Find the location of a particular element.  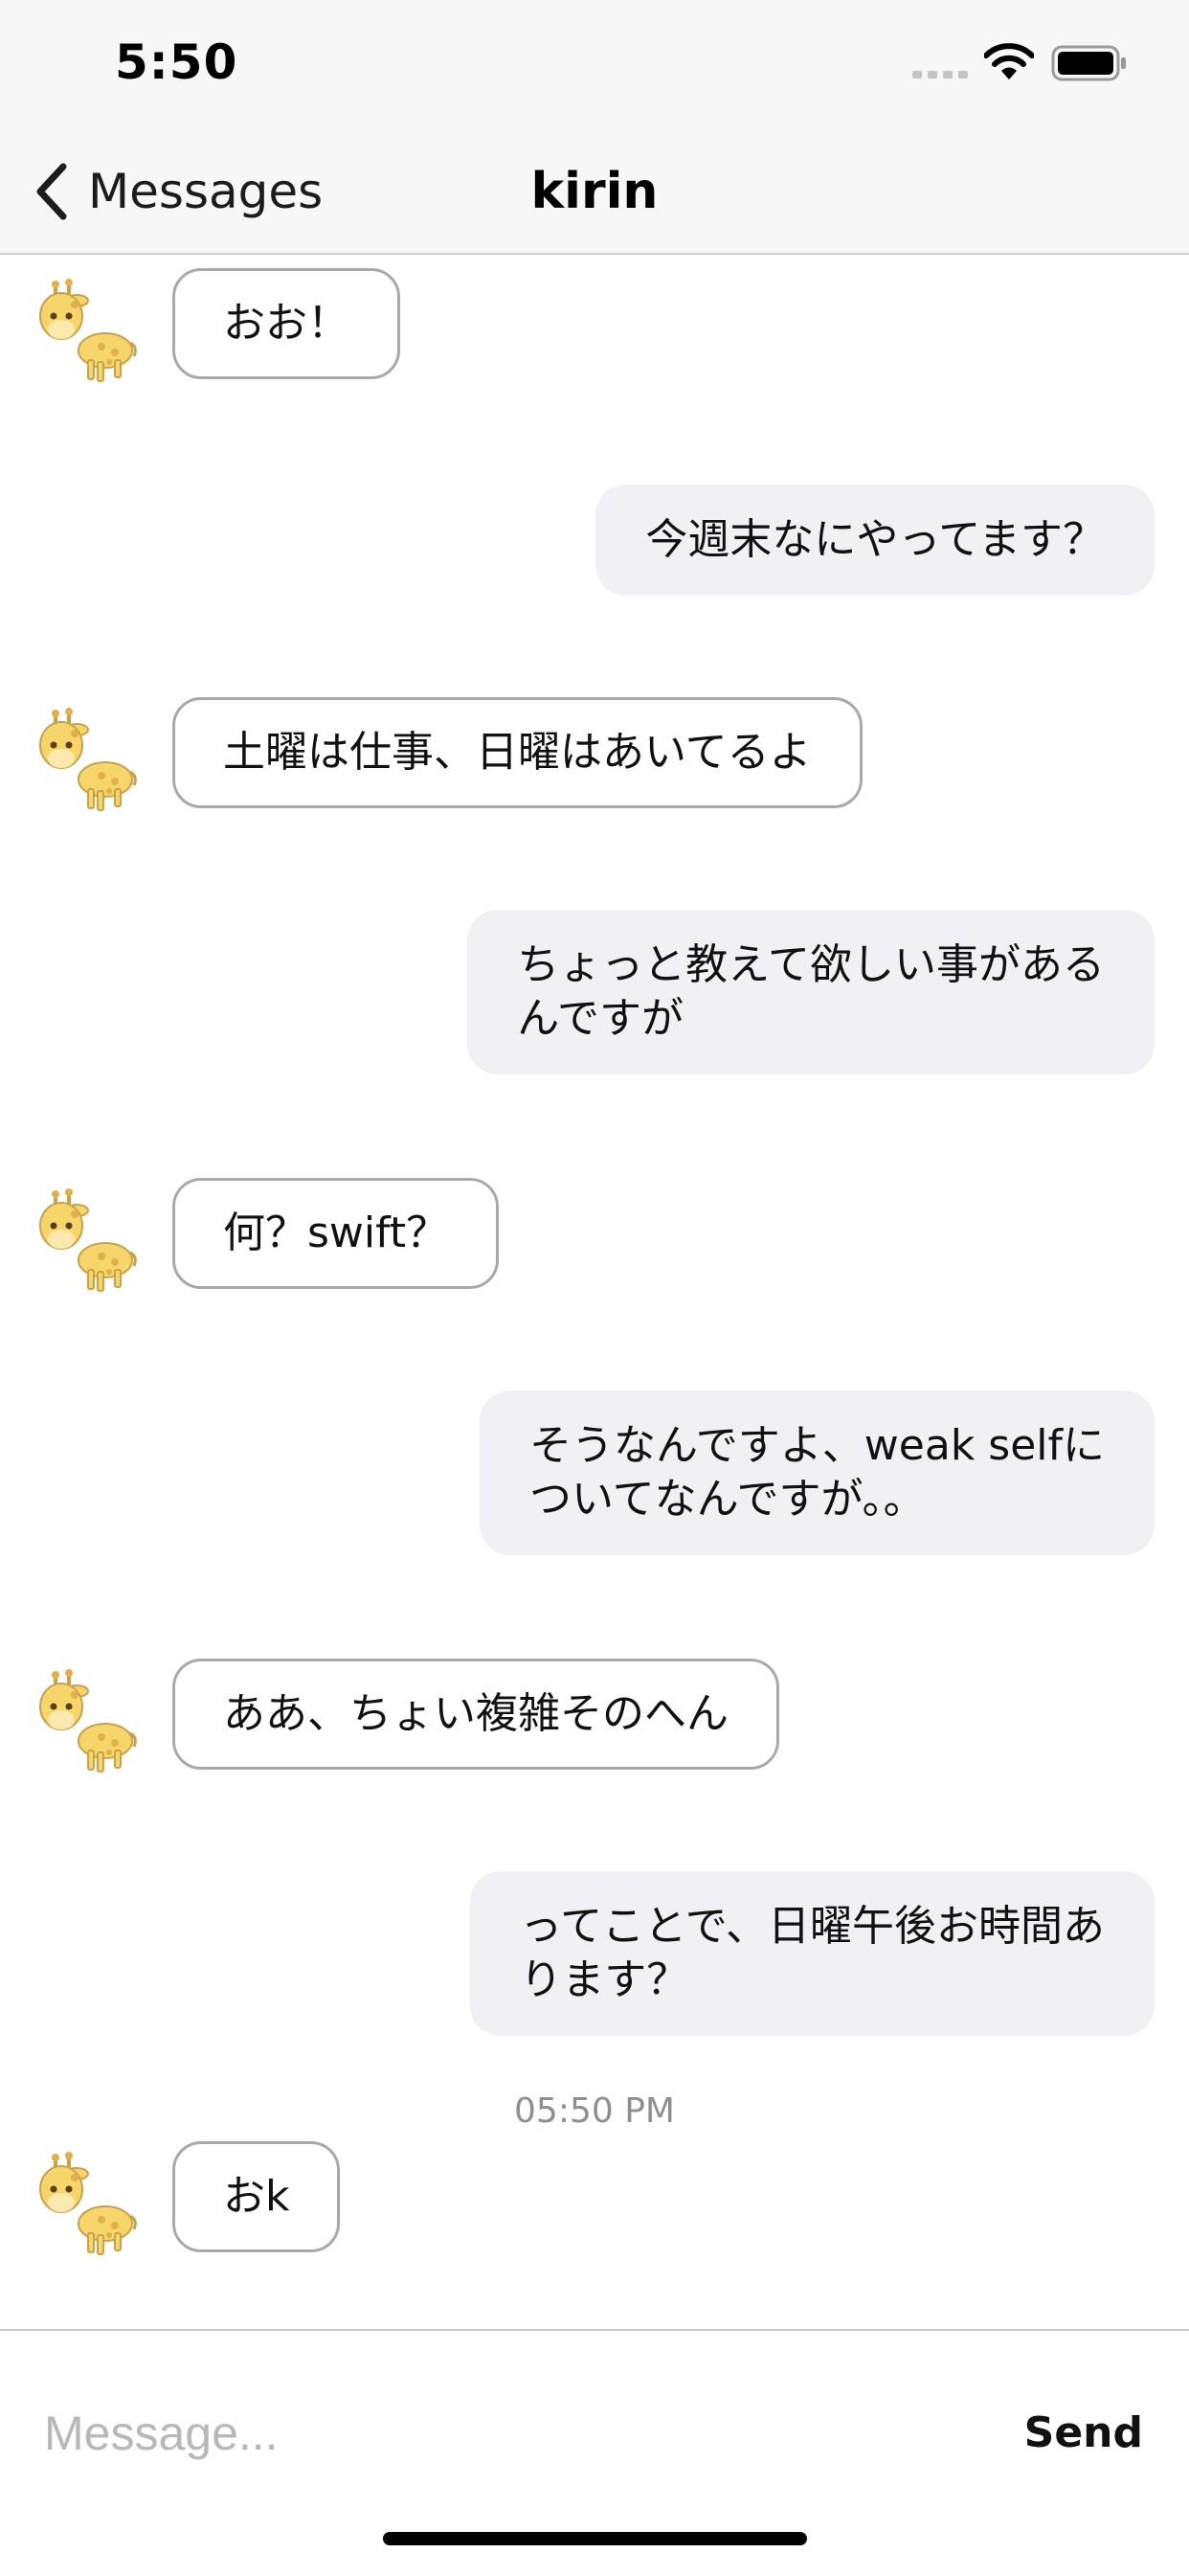

message-timestamp: 05:50 PM is located at coordinates (594, 2111).